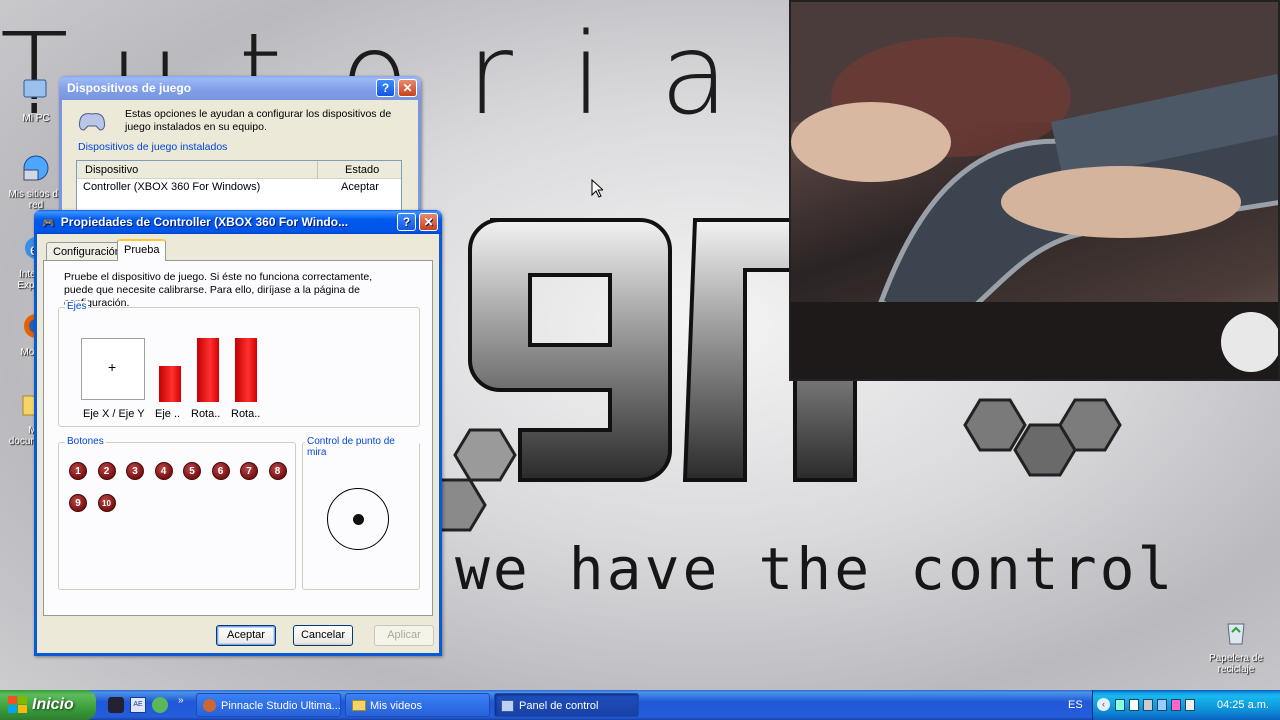 The width and height of the screenshot is (1280, 720). Describe the element at coordinates (1148, 705) in the screenshot. I see `tray-network-icon` at that location.